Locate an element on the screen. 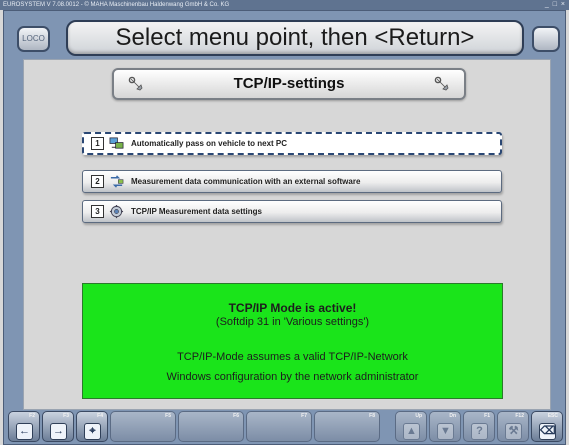 The width and height of the screenshot is (569, 445). f3-forward-button: F3 → is located at coordinates (58, 426).